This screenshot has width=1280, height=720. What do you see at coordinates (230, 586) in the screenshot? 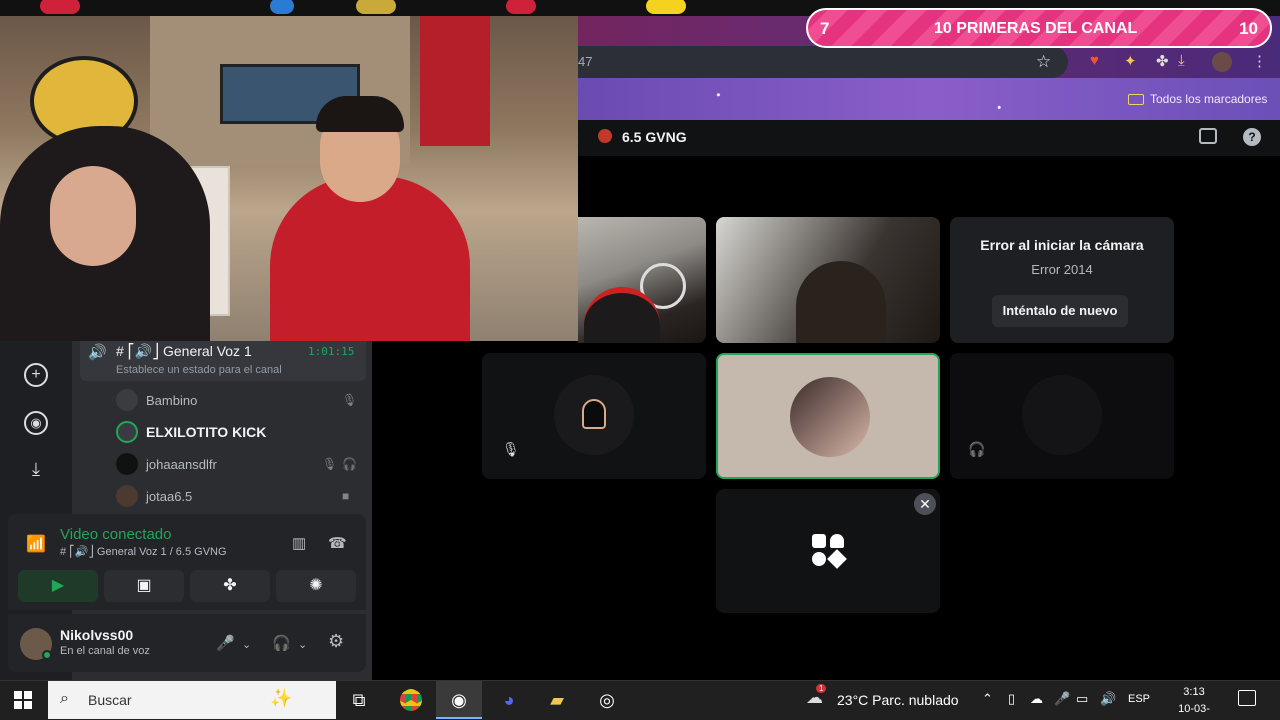
I see `activities-button: ✤` at bounding box center [230, 586].